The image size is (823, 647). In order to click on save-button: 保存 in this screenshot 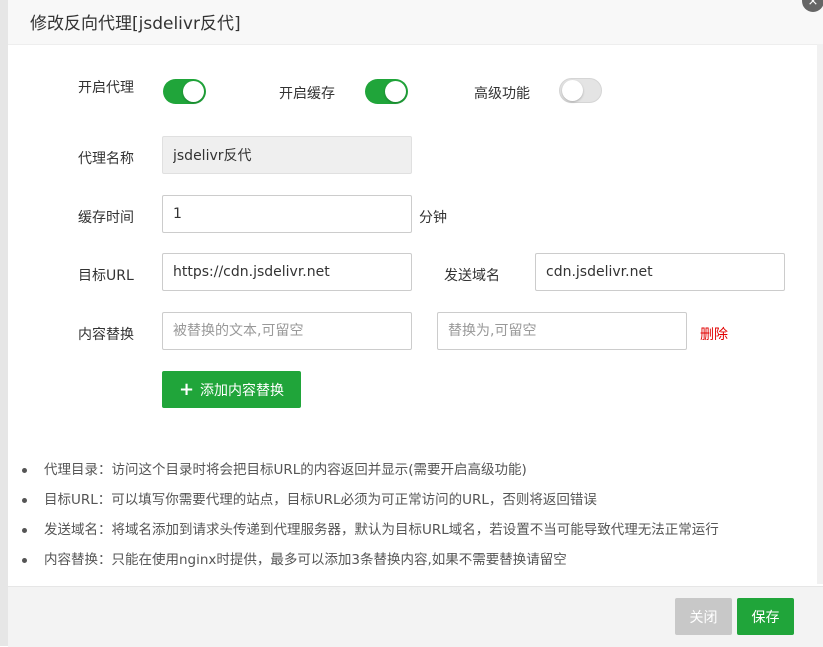, I will do `click(765, 616)`.